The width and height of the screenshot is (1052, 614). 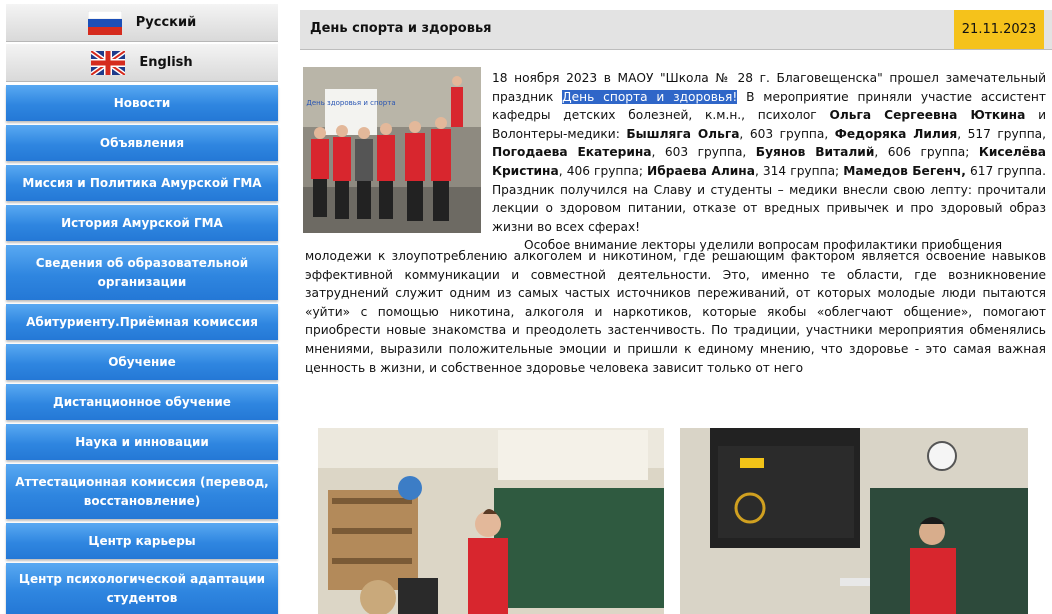 I want to click on menu-item-label: Центр карьеры, so click(x=142, y=540).